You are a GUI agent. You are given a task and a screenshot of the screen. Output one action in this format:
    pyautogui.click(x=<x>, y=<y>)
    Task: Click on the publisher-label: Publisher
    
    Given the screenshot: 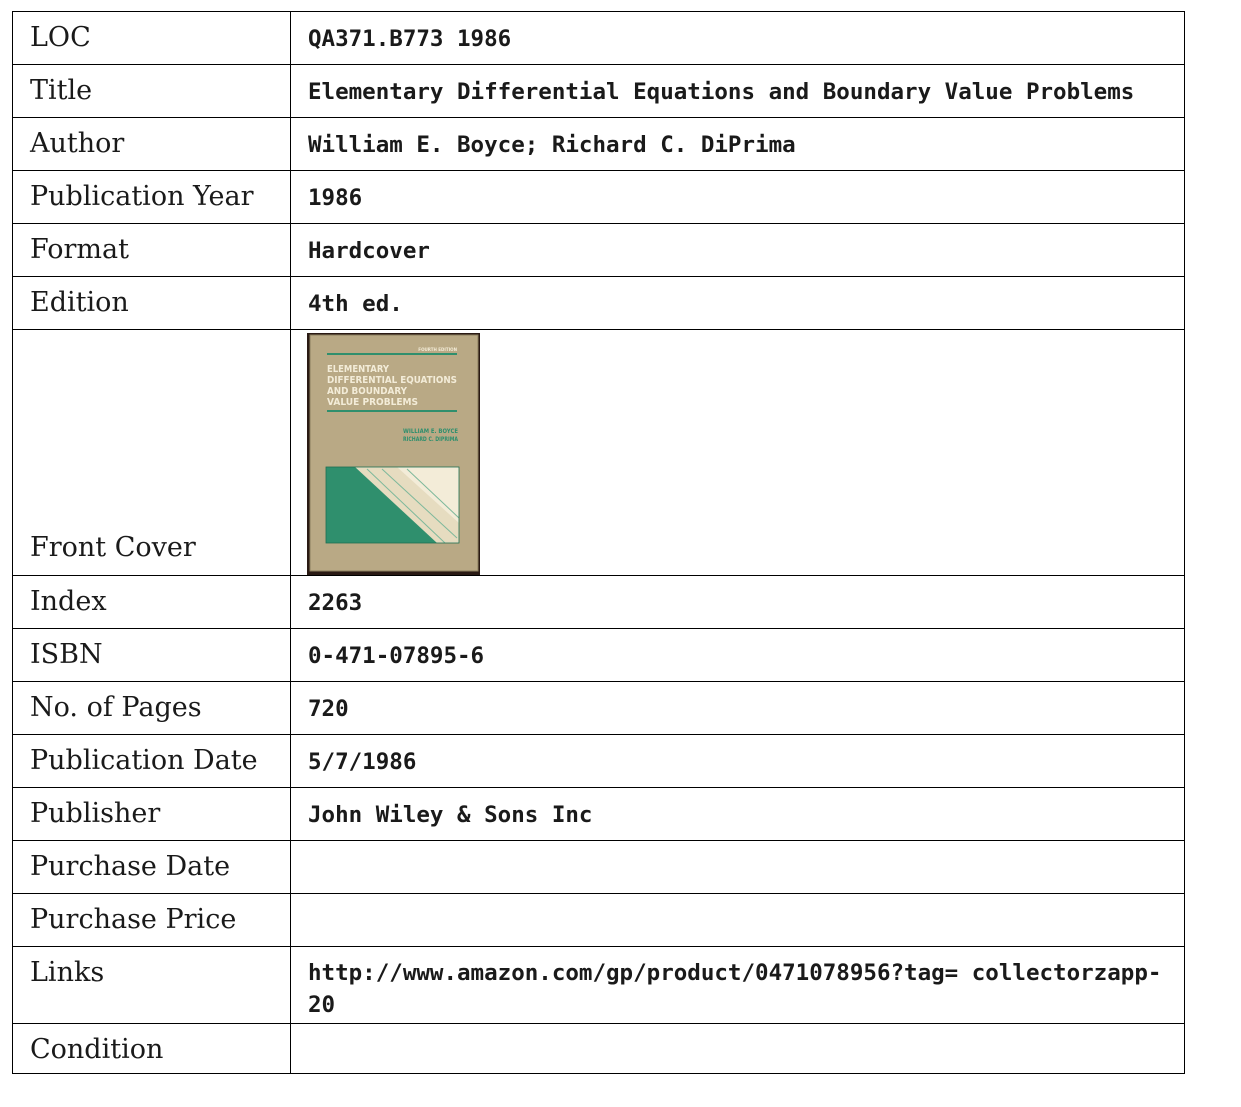 What is the action you would take?
    pyautogui.click(x=151, y=814)
    